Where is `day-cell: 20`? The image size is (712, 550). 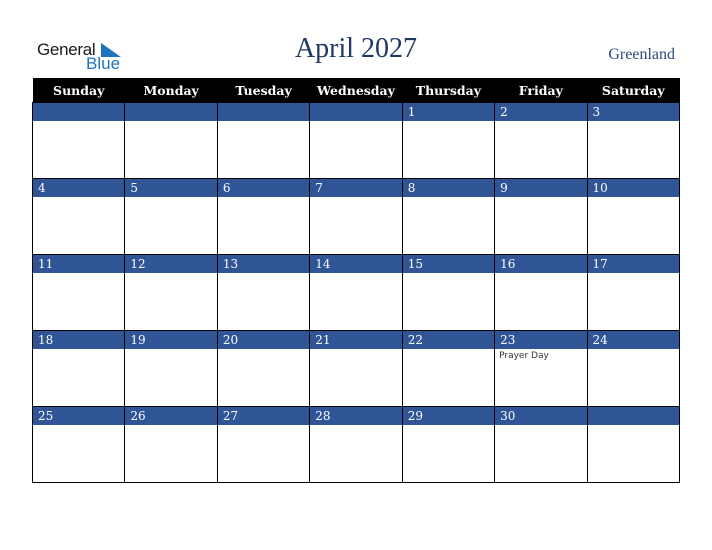 day-cell: 20 is located at coordinates (263, 368).